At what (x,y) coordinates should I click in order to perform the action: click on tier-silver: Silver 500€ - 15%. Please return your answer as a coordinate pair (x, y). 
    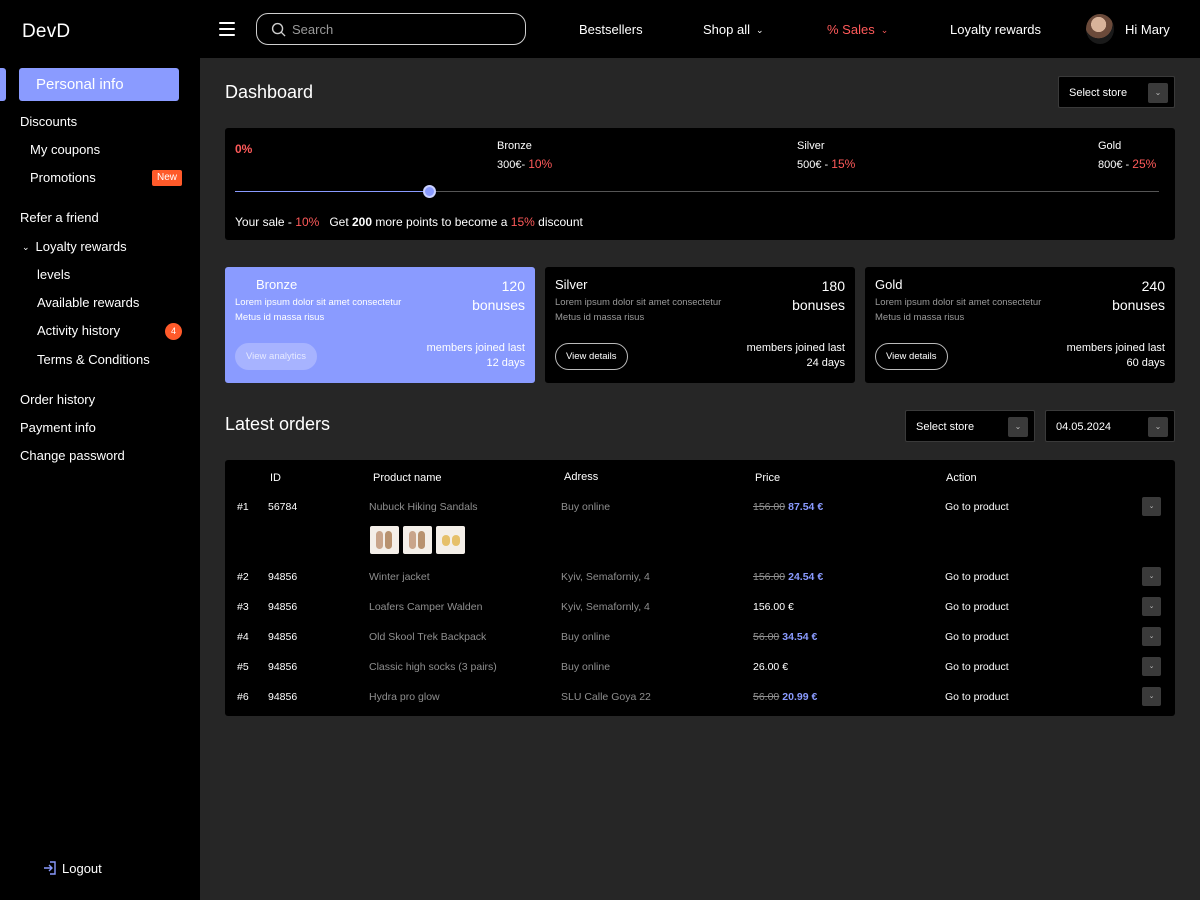
    Looking at the image, I should click on (826, 155).